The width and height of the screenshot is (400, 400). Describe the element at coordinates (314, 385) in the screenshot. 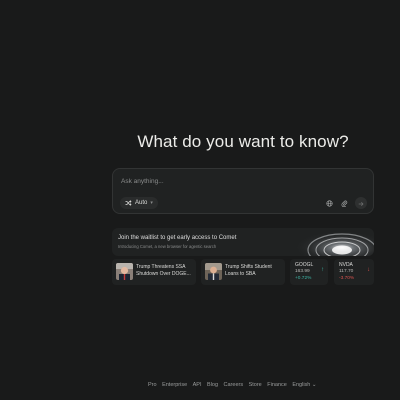

I see `chevron-down-icon: ⌄` at that location.